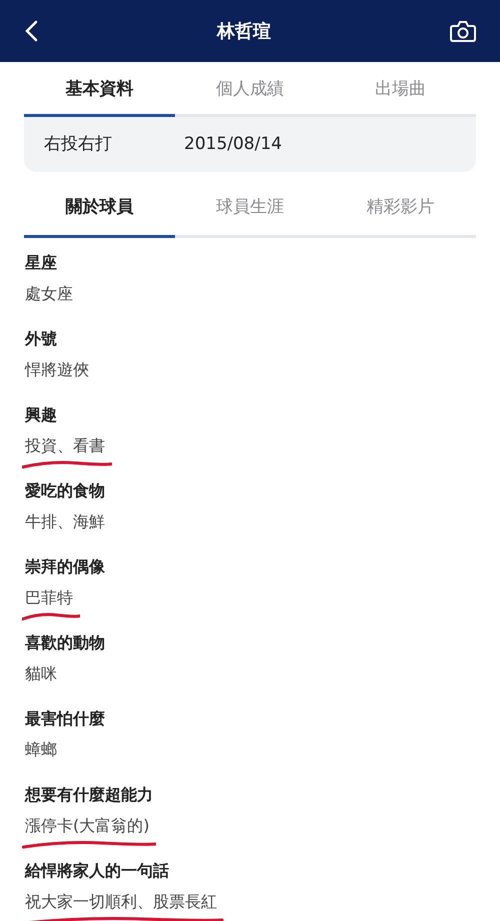  Describe the element at coordinates (78, 144) in the screenshot. I see `summary-value: 右投右打` at that location.